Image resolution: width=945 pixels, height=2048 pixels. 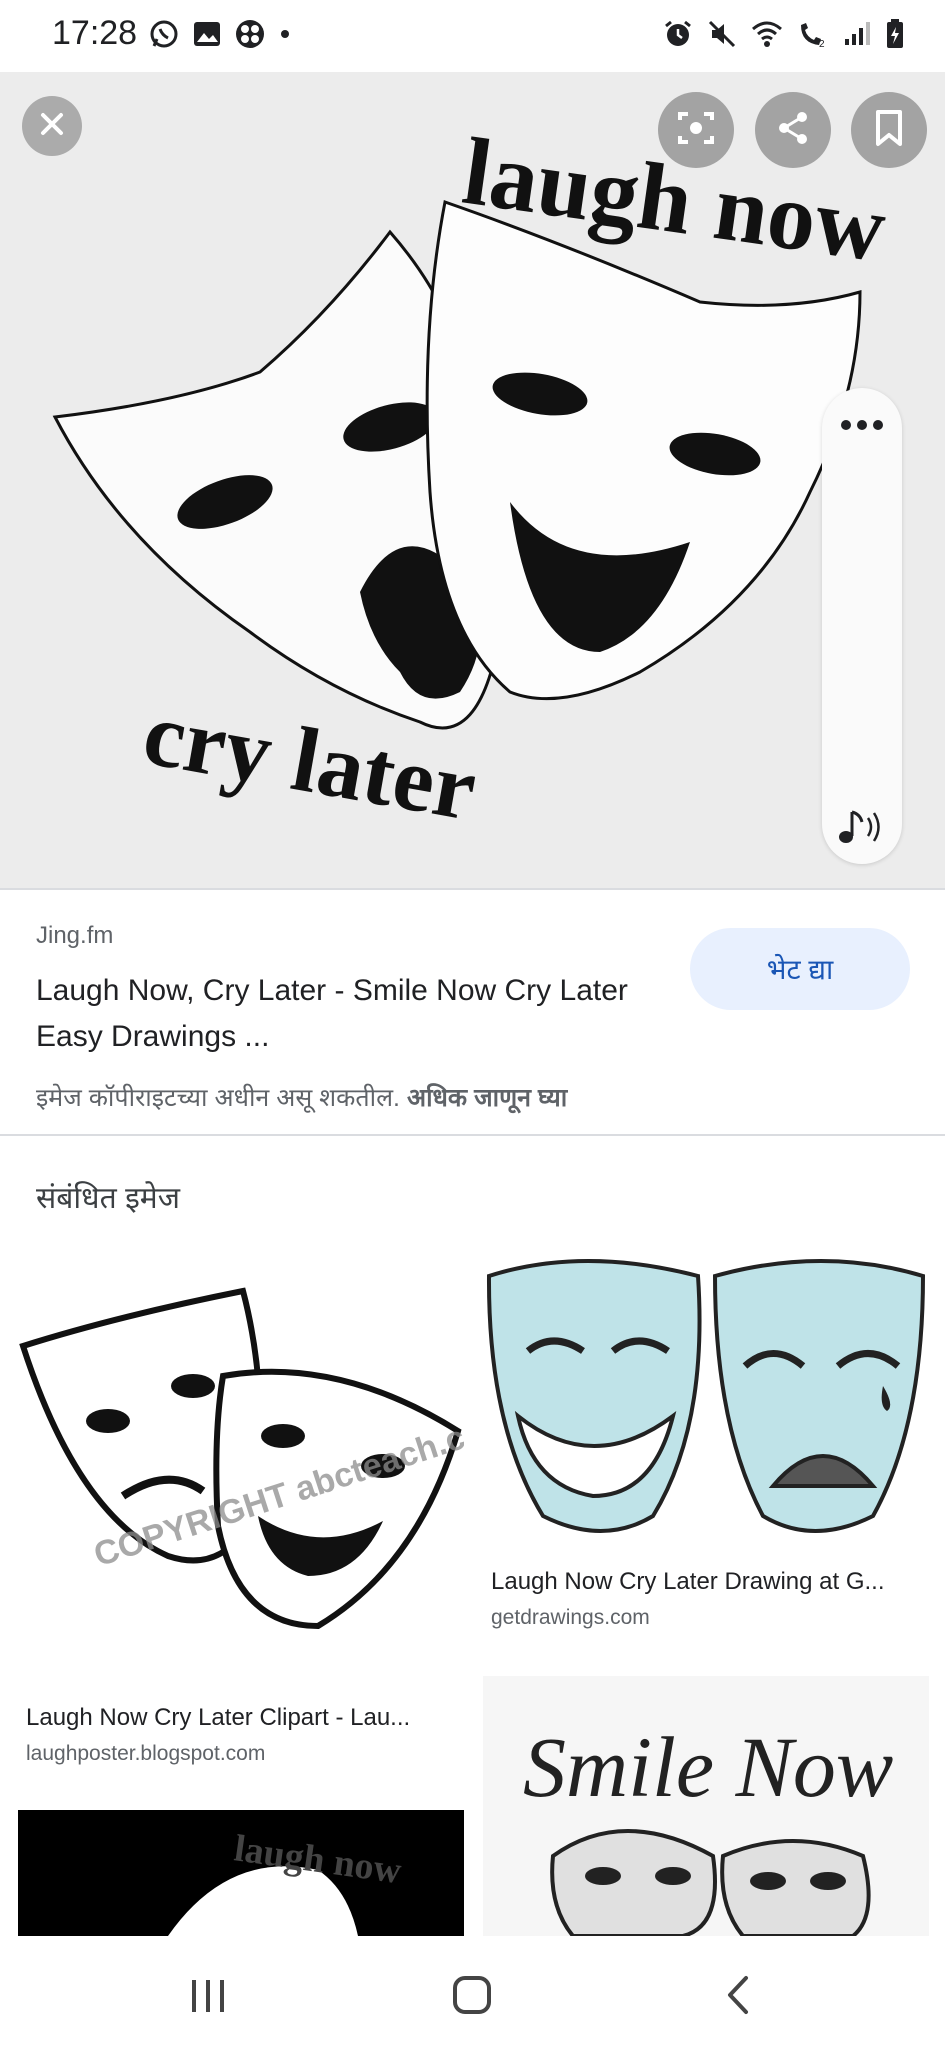 I want to click on share-button, so click(x=793, y=130).